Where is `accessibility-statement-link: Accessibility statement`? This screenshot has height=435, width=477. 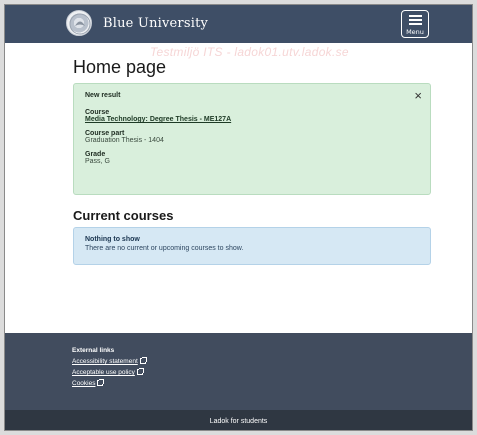
accessibility-statement-link: Accessibility statement is located at coordinates (272, 361).